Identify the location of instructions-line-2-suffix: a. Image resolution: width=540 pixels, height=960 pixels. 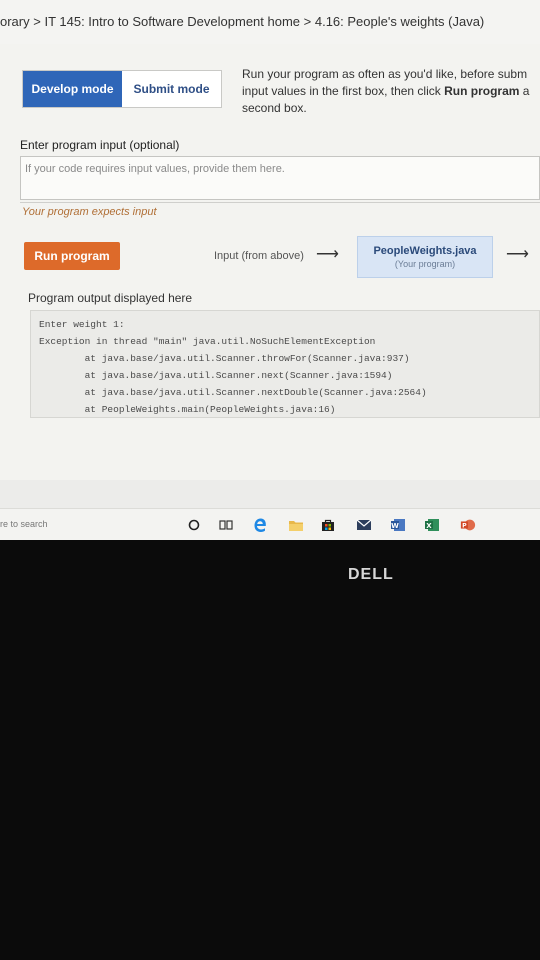
(524, 91).